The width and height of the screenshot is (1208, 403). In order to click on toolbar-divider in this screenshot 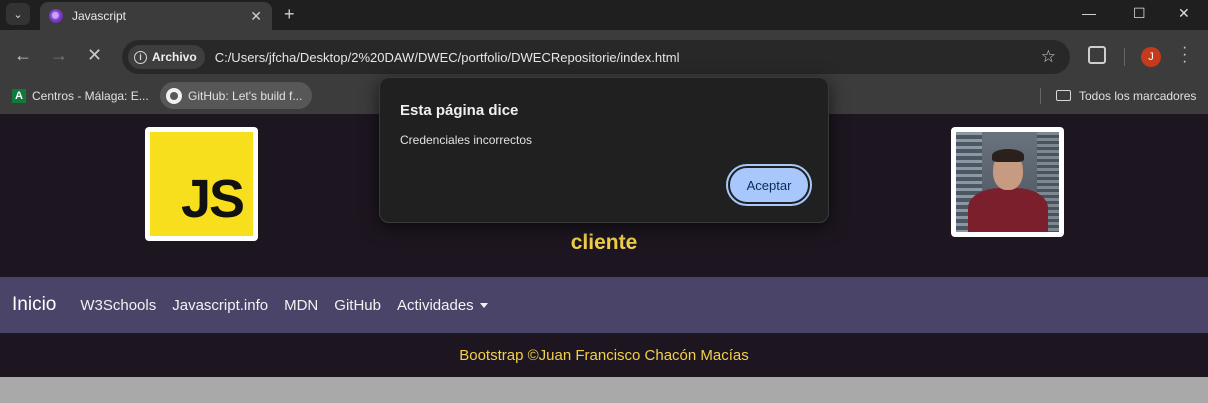, I will do `click(1124, 57)`.